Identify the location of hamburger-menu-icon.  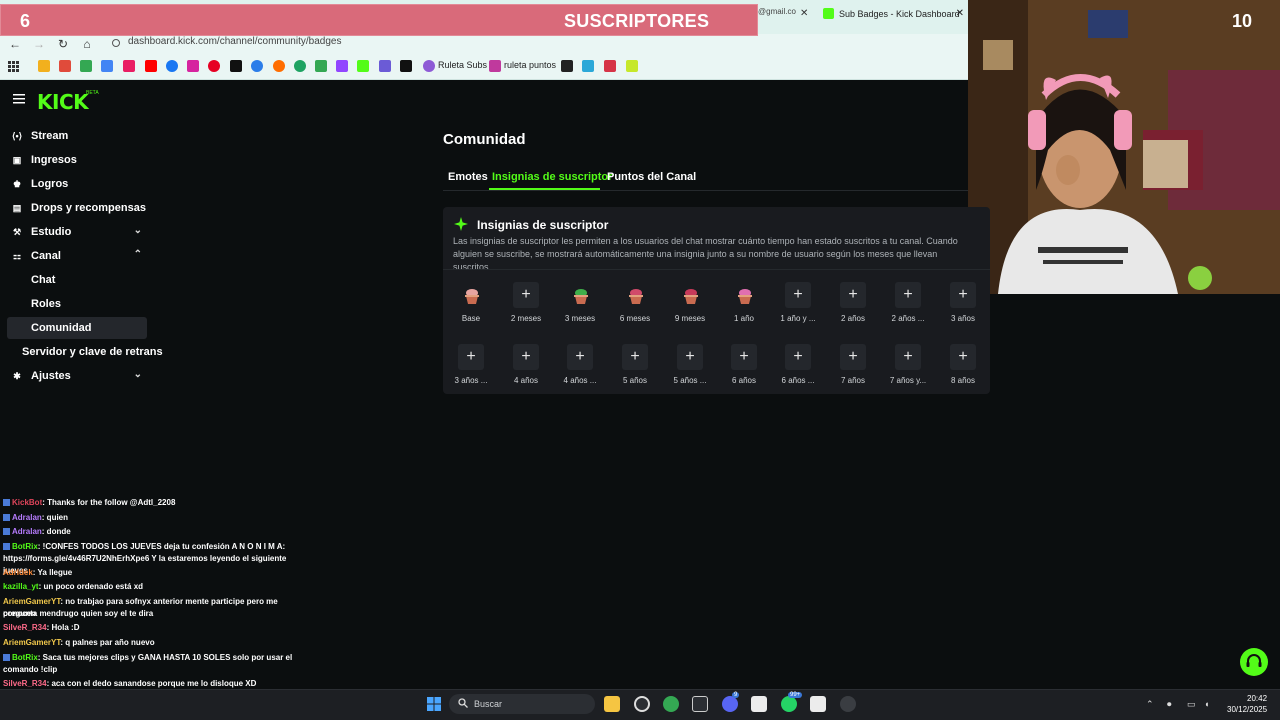
(19, 99).